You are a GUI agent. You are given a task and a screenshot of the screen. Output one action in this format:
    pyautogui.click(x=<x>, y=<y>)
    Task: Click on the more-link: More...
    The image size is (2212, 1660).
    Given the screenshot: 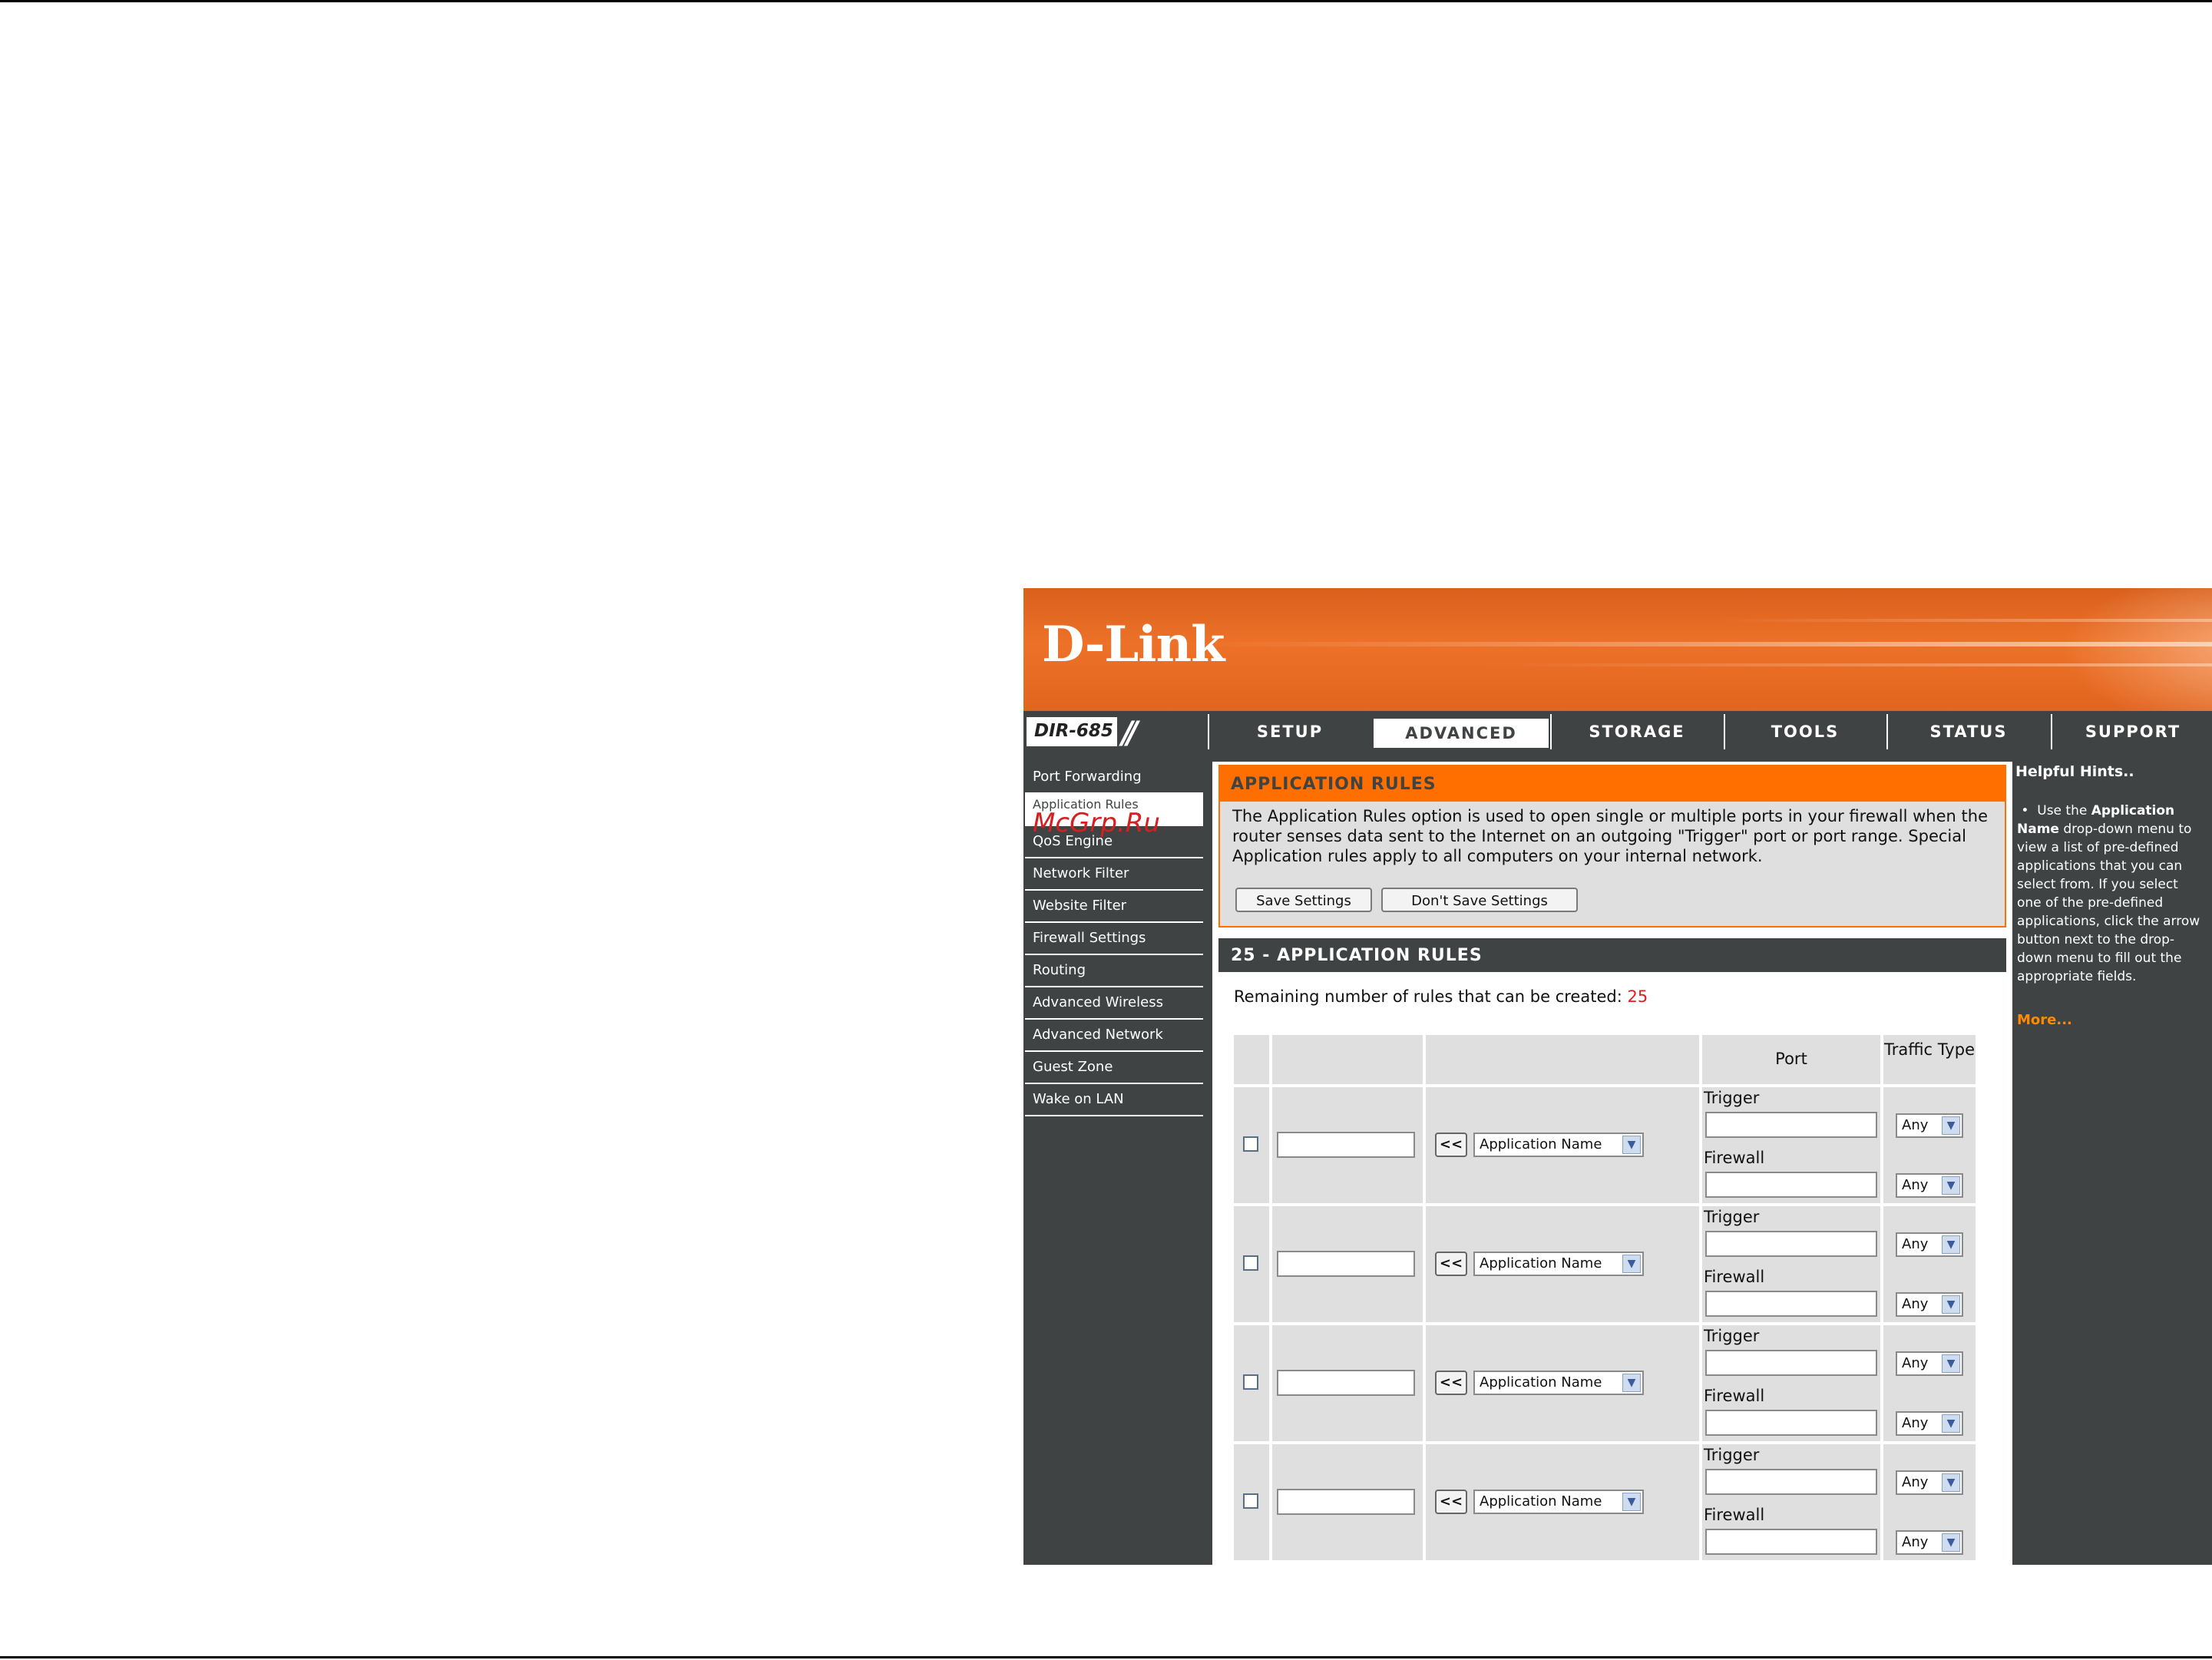 What is the action you would take?
    pyautogui.click(x=2044, y=1020)
    